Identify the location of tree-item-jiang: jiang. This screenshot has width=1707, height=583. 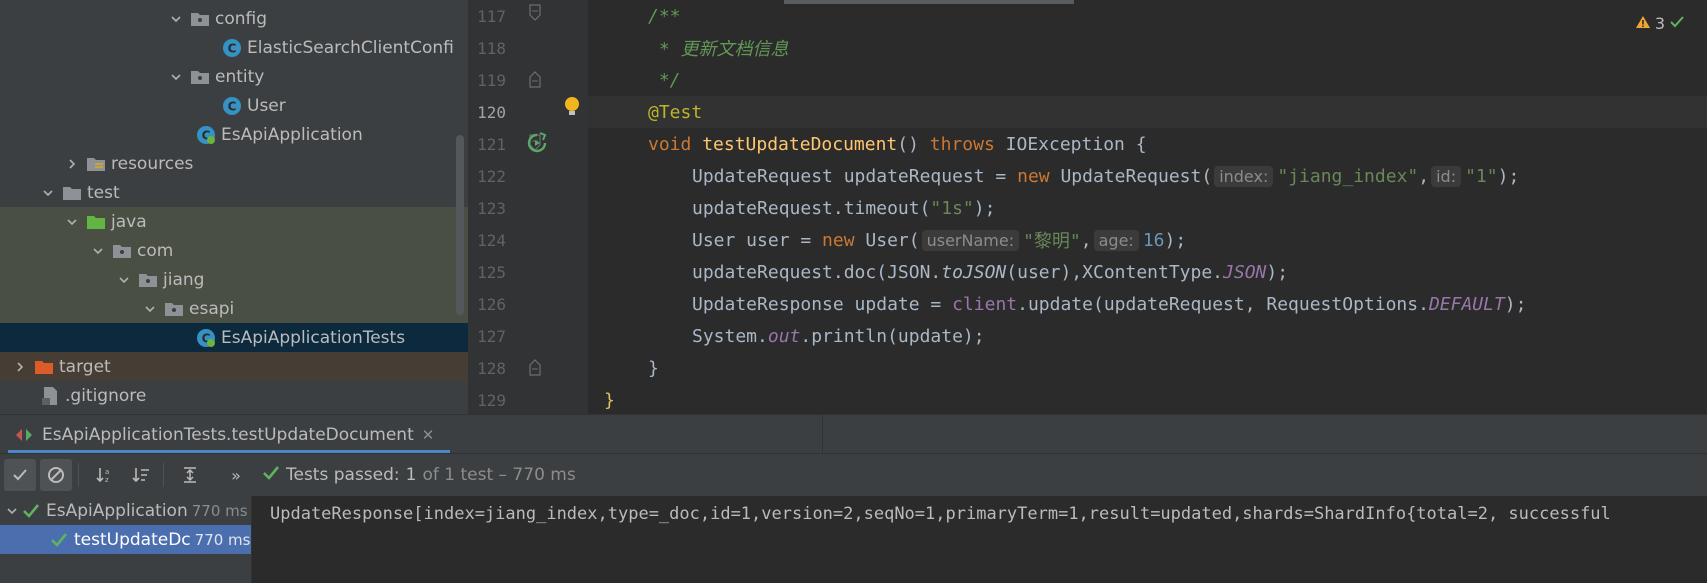
(234, 279).